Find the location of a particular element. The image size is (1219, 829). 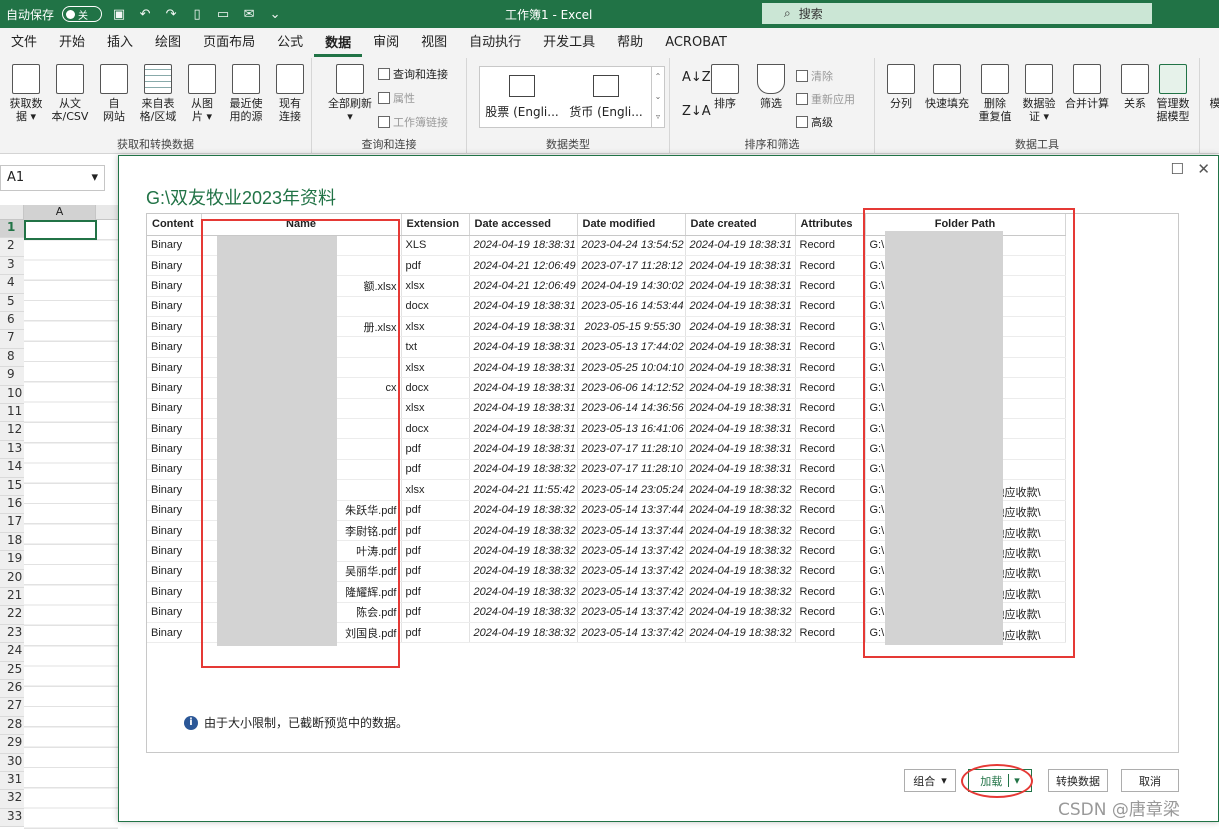

row-header: 4 is located at coordinates (12, 284).